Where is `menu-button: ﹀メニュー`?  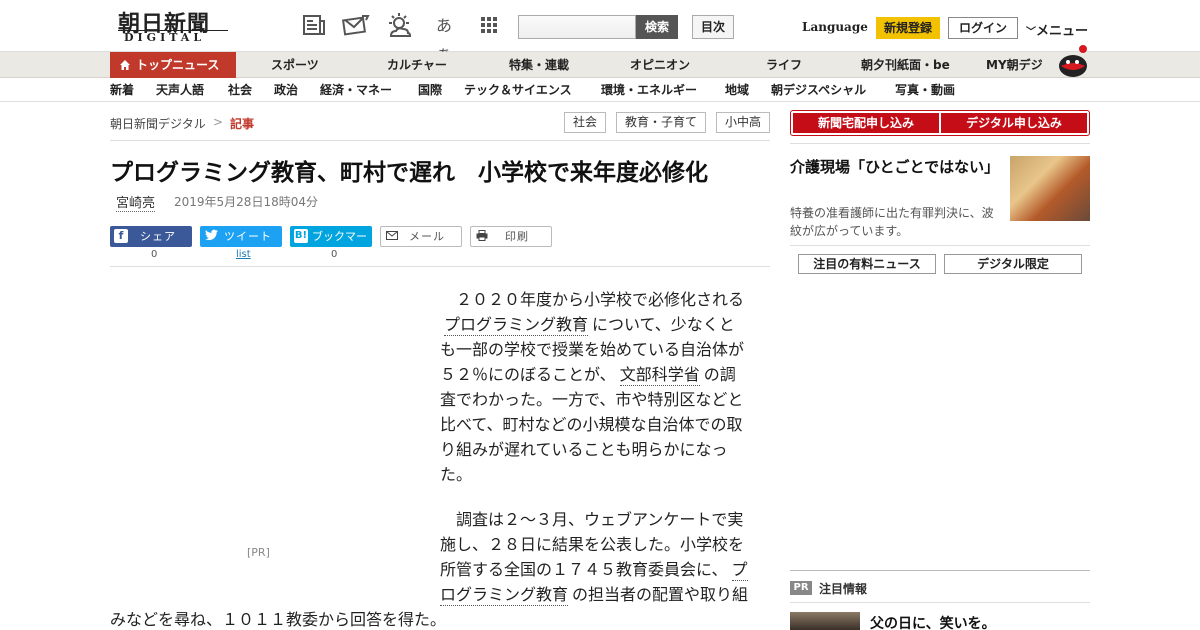 menu-button: ﹀メニュー is located at coordinates (1057, 29).